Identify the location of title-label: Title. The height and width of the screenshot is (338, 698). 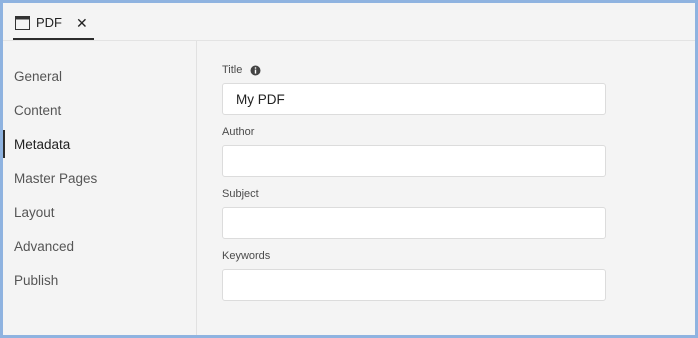
(241, 70).